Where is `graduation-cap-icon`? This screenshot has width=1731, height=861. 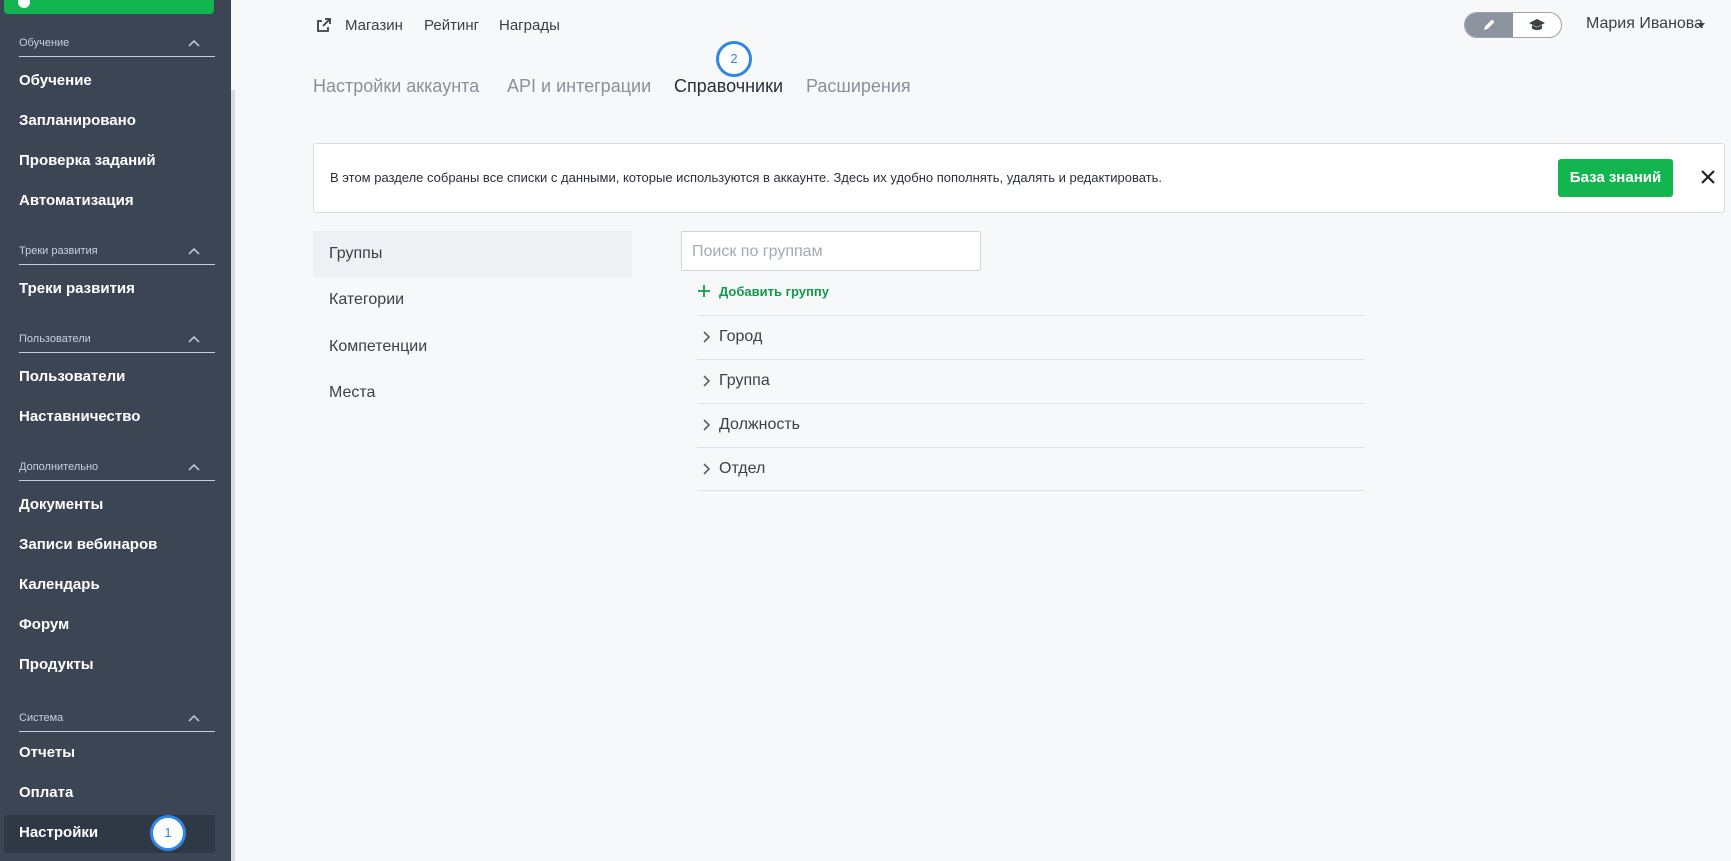 graduation-cap-icon is located at coordinates (1537, 24).